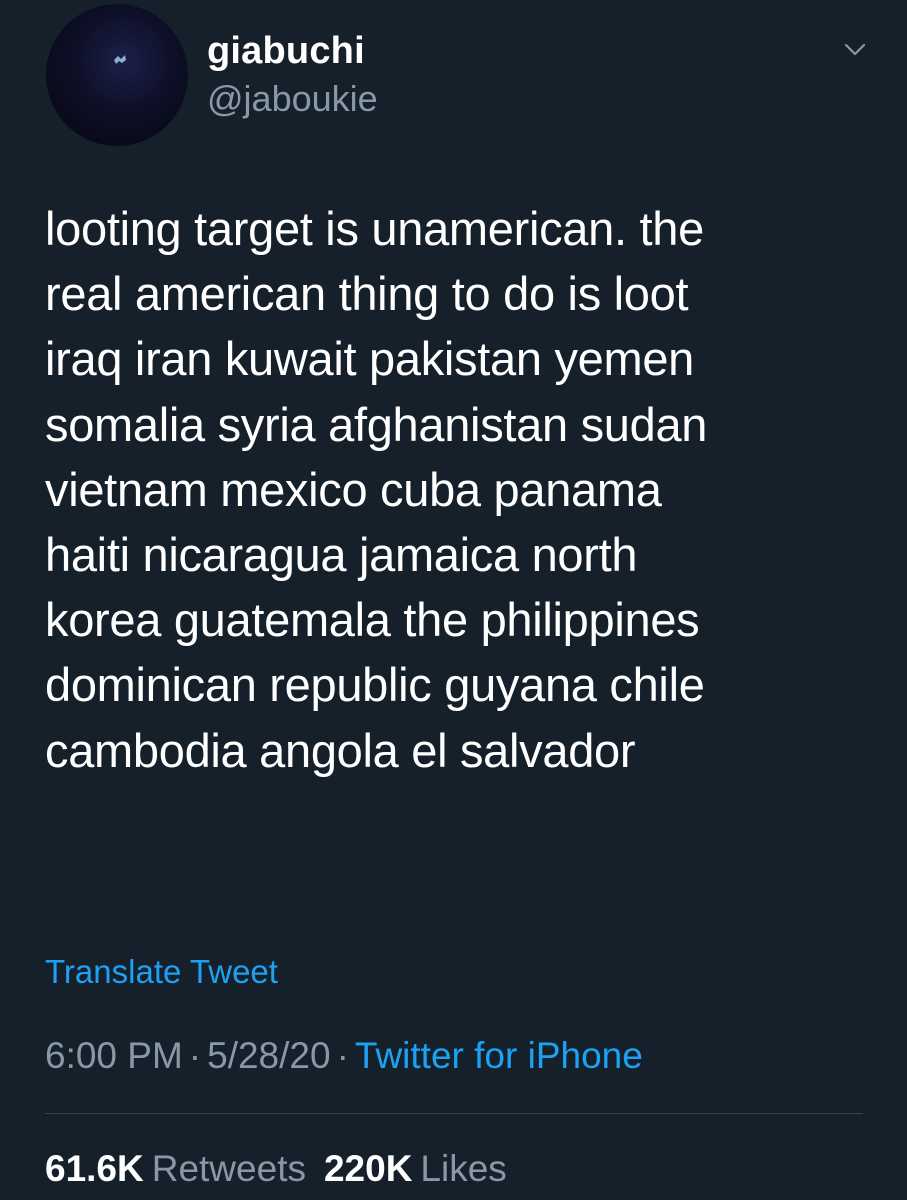 This screenshot has width=907, height=1200. Describe the element at coordinates (454, 1113) in the screenshot. I see `divider` at that location.